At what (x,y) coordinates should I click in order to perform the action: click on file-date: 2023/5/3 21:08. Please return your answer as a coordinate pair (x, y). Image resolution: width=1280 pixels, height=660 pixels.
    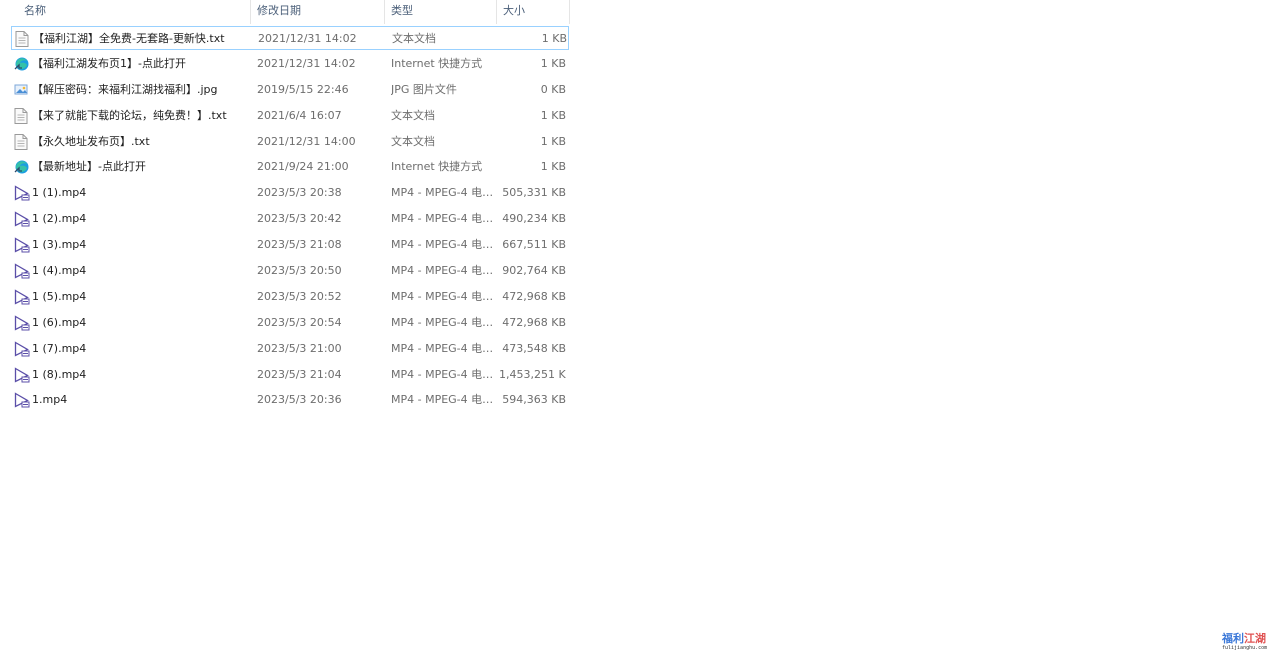
    Looking at the image, I should click on (299, 245).